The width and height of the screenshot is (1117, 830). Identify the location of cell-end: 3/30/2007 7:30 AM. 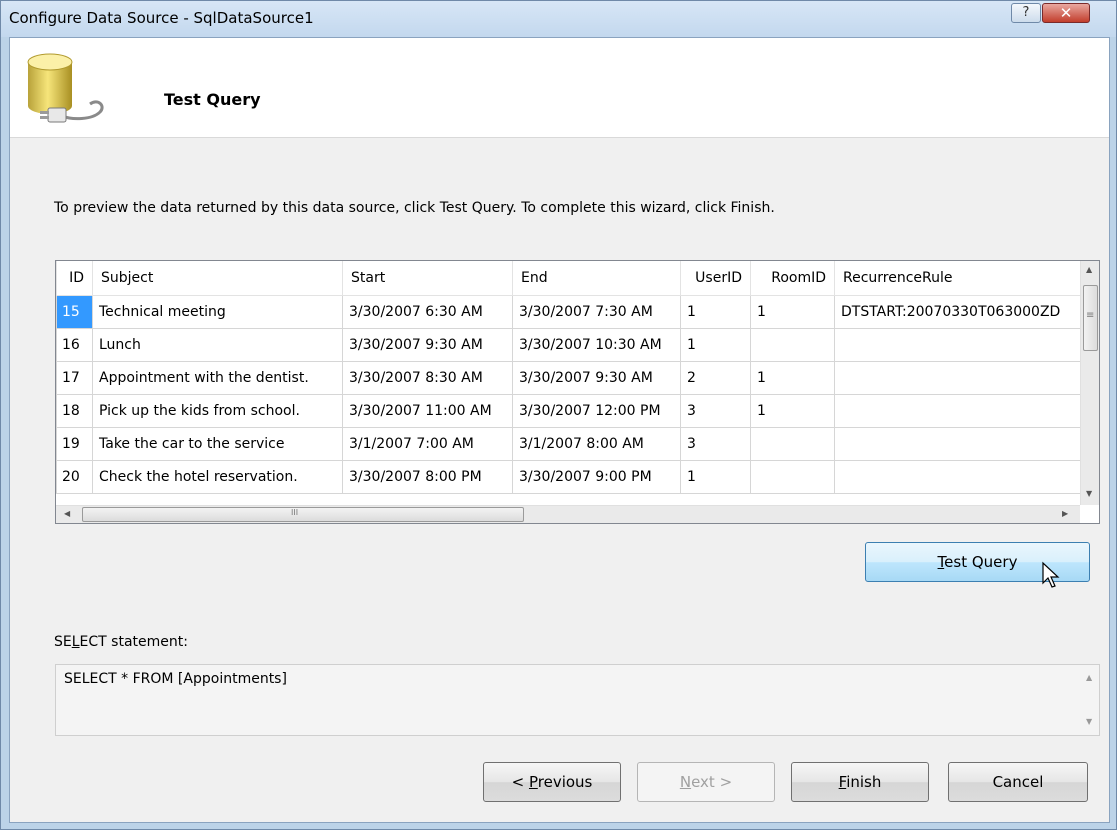
(596, 311).